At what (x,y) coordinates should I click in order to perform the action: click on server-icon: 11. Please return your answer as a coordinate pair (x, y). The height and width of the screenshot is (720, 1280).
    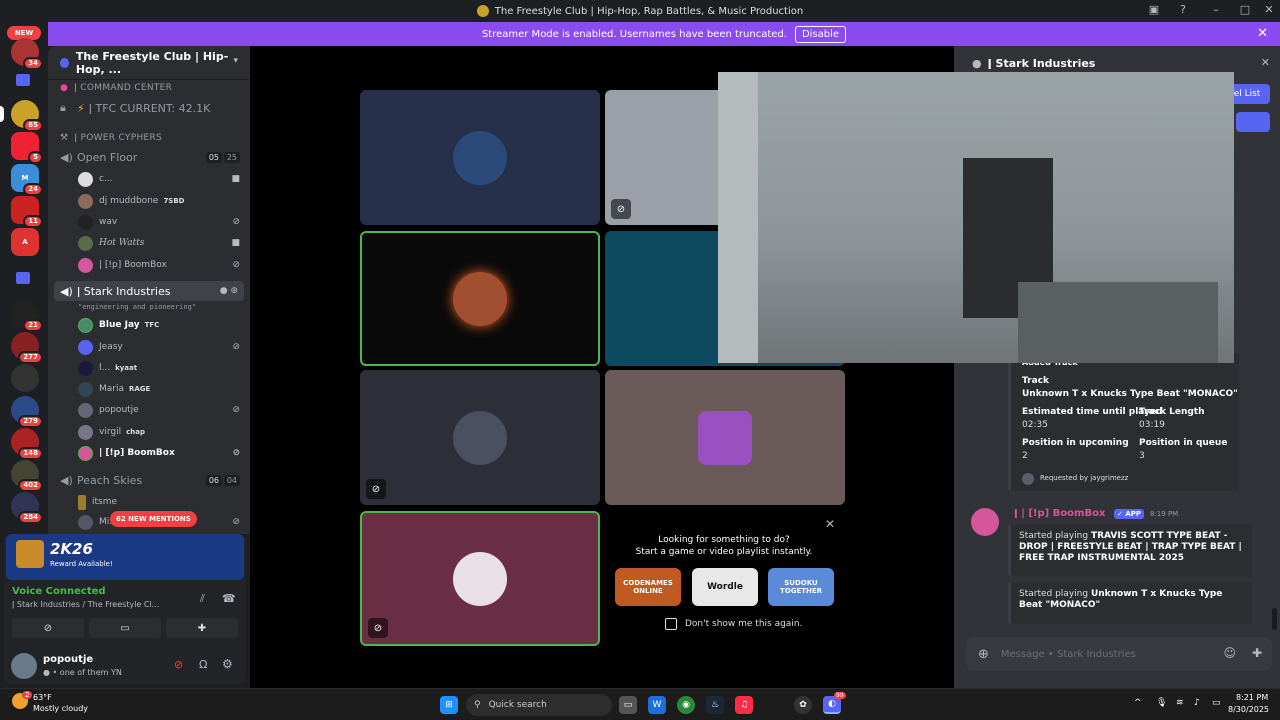
    Looking at the image, I should click on (27, 212).